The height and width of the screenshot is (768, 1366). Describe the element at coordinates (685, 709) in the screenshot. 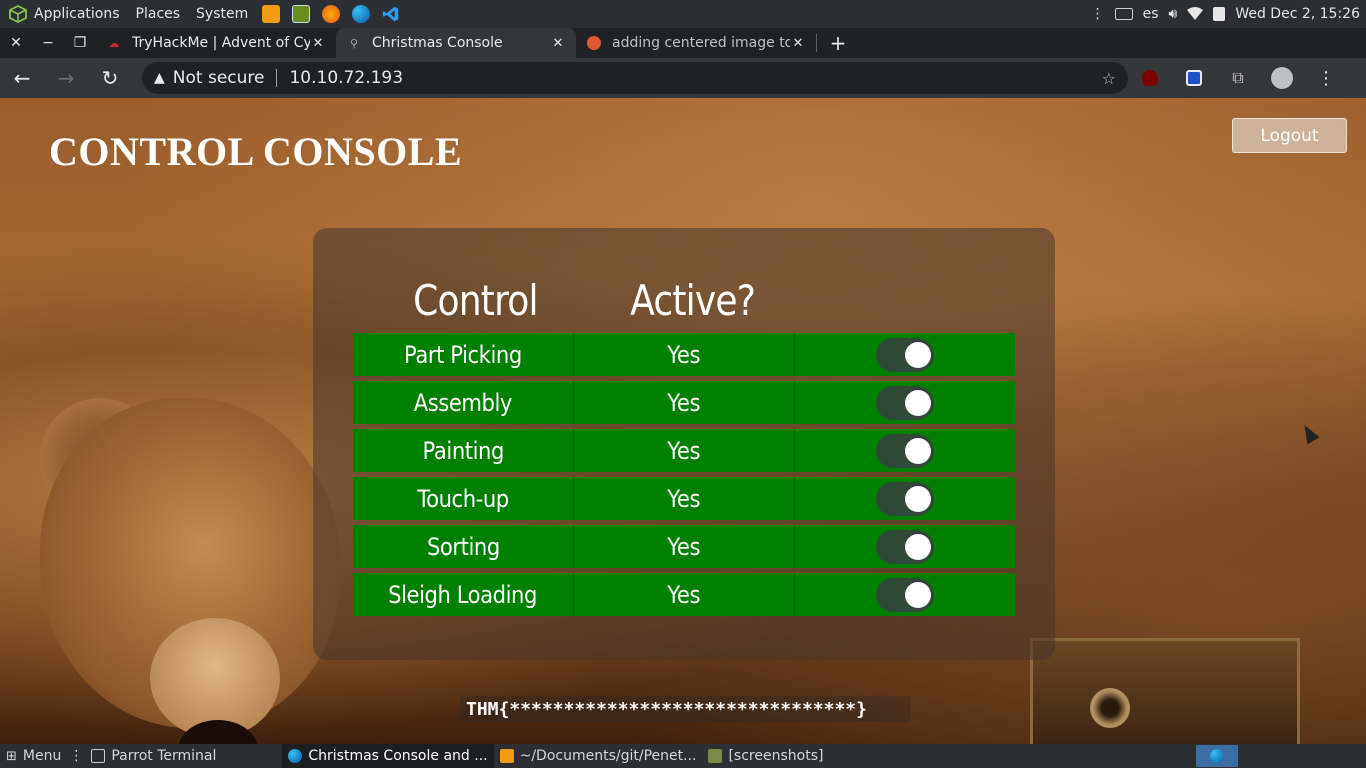

I see `flag-text: THM{********************************}` at that location.